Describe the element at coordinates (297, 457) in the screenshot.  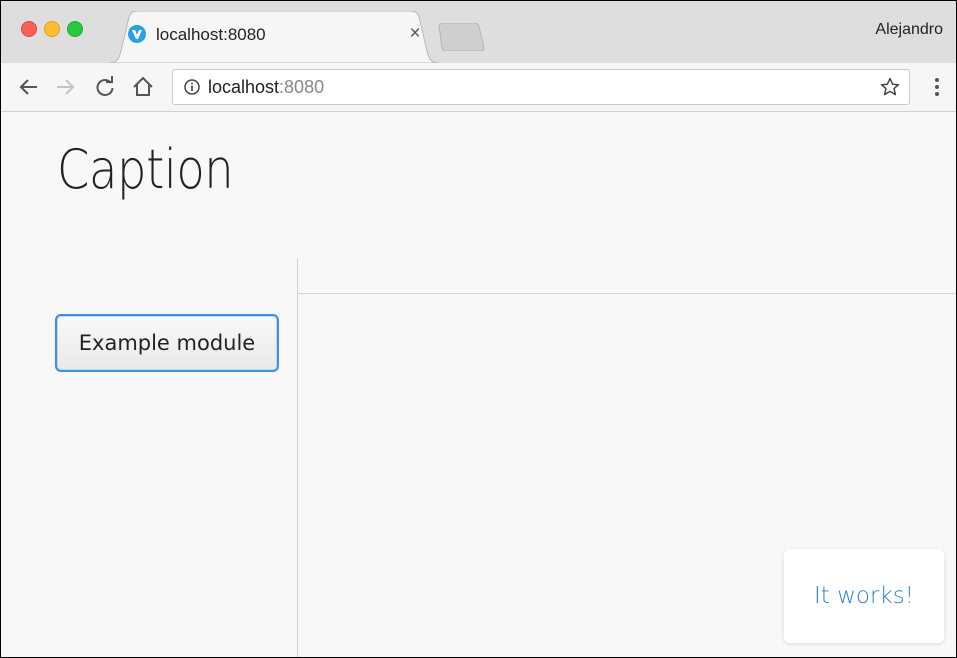
I see `split-panel-divider` at that location.